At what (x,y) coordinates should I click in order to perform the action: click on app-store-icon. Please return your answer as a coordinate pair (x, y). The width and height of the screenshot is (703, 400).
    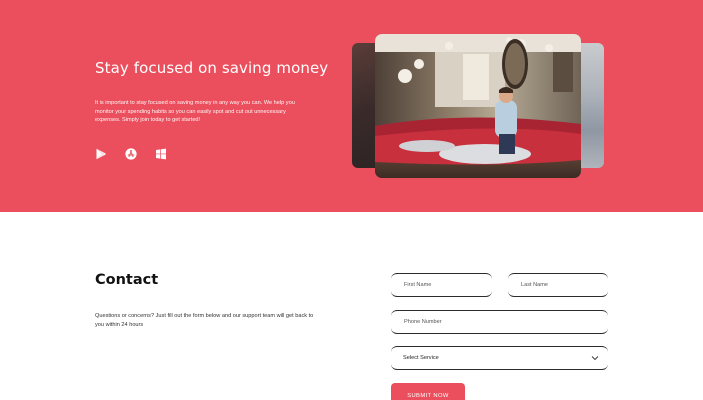
    Looking at the image, I should click on (131, 154).